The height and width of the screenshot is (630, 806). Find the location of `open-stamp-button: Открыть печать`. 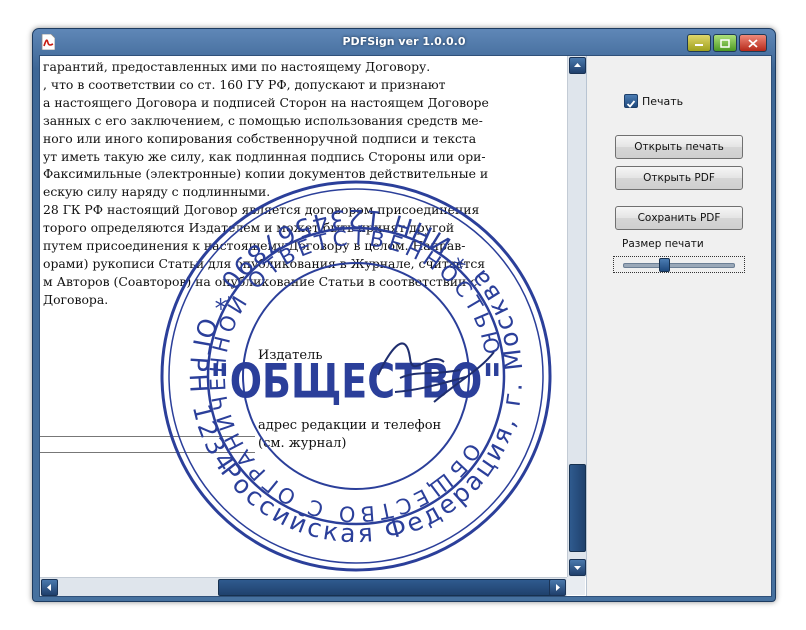

open-stamp-button: Открыть печать is located at coordinates (679, 147).